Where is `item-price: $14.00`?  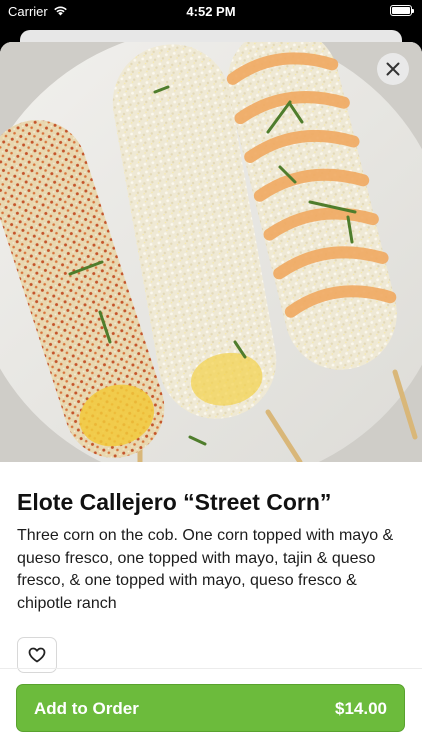 item-price: $14.00 is located at coordinates (361, 708).